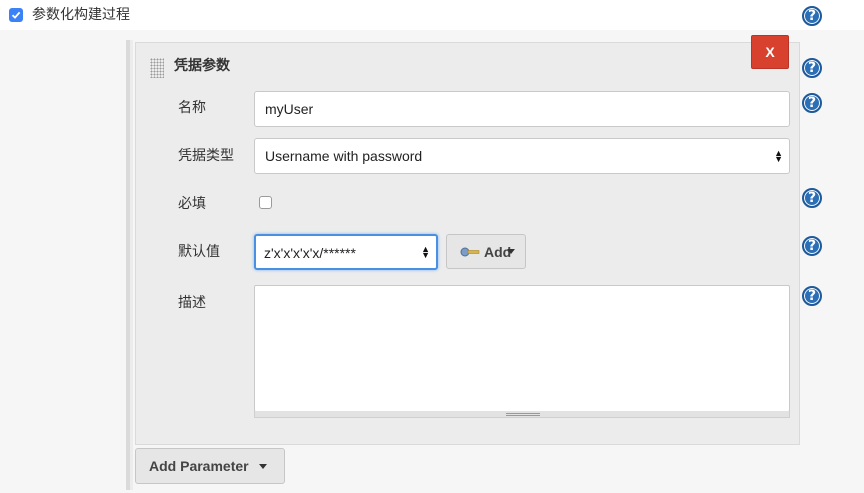 Image resolution: width=864 pixels, height=493 pixels. I want to click on add-credential-button: Add, so click(486, 251).